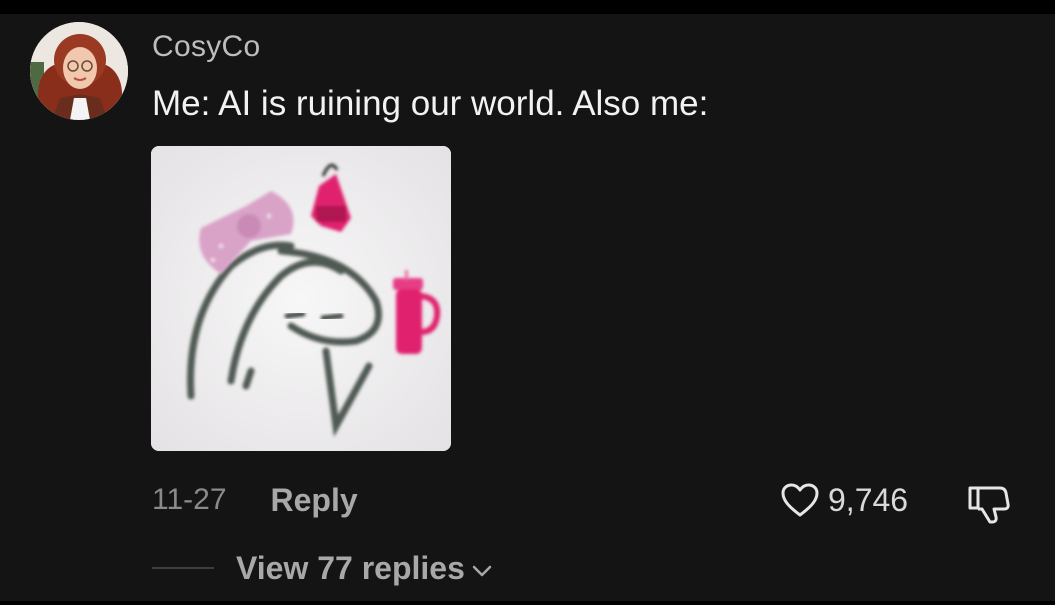  I want to click on like-count: 9,746, so click(868, 499).